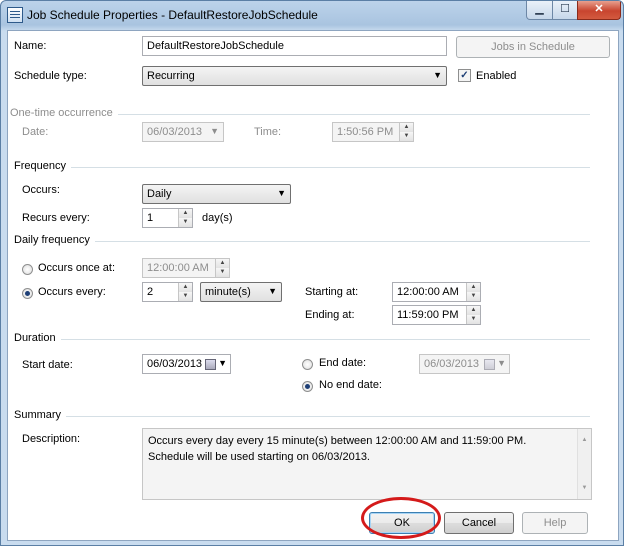 This screenshot has height=546, width=624. I want to click on interval-unit-select: minute(s) ▼, so click(241, 292).